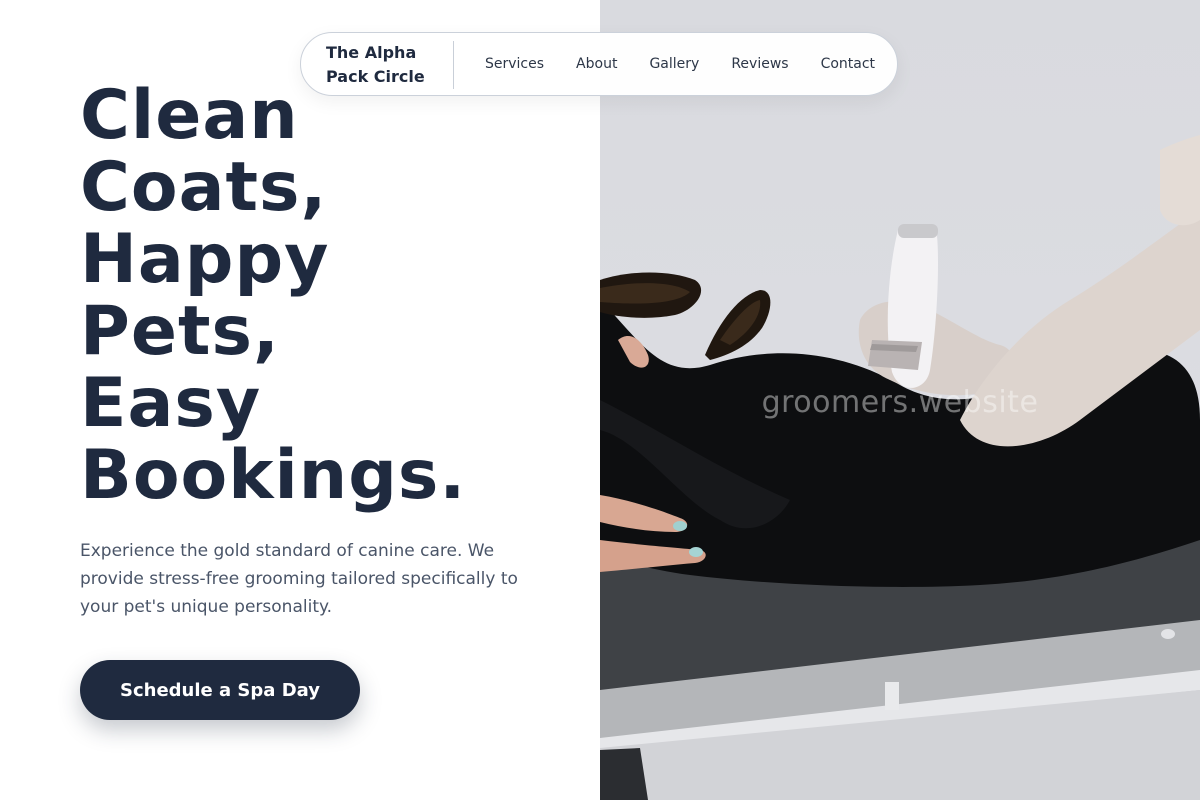  Describe the element at coordinates (453, 65) in the screenshot. I see `nav-divider` at that location.